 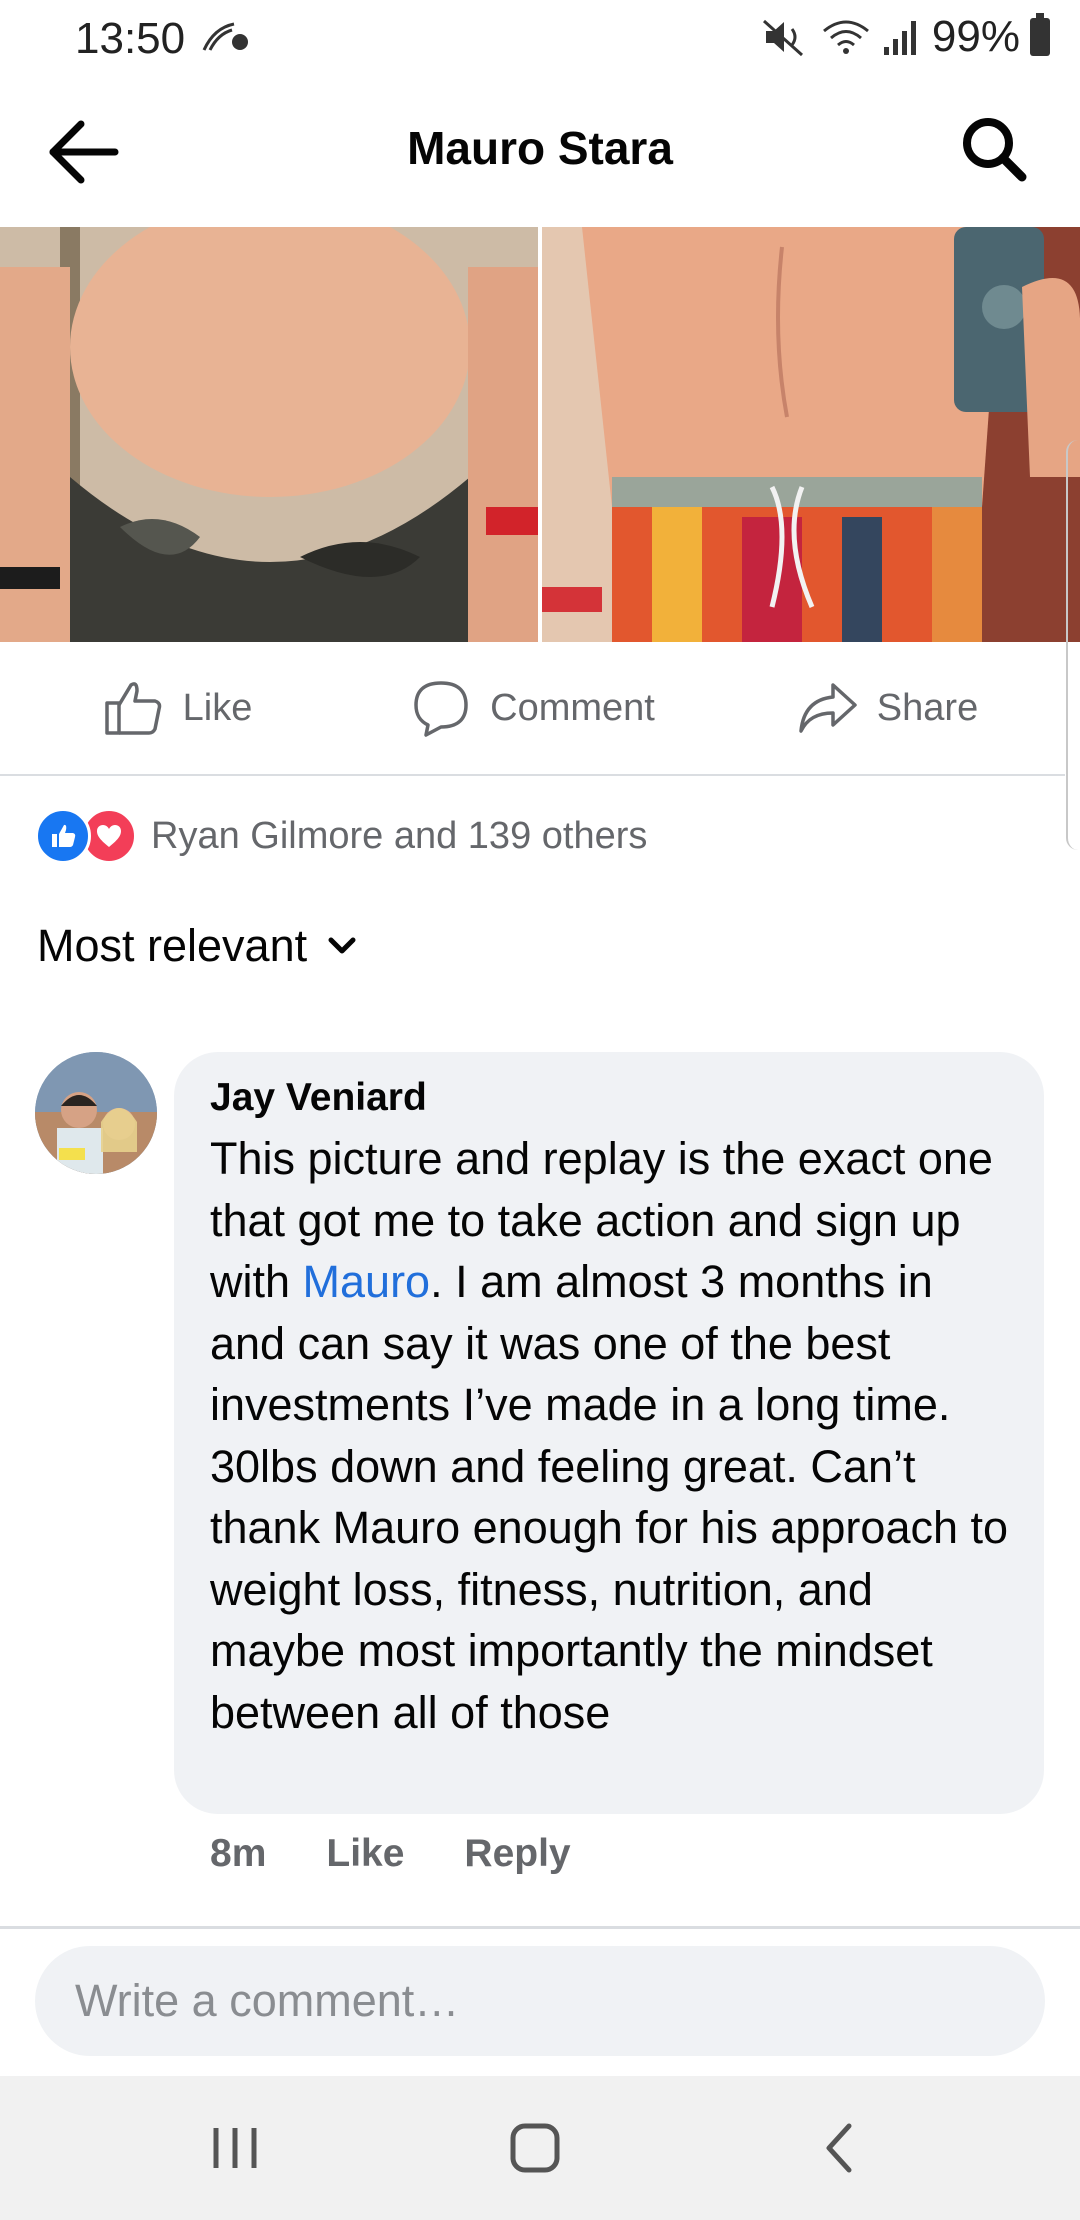 What do you see at coordinates (975, 36) in the screenshot?
I see `battery-percent: 99%` at bounding box center [975, 36].